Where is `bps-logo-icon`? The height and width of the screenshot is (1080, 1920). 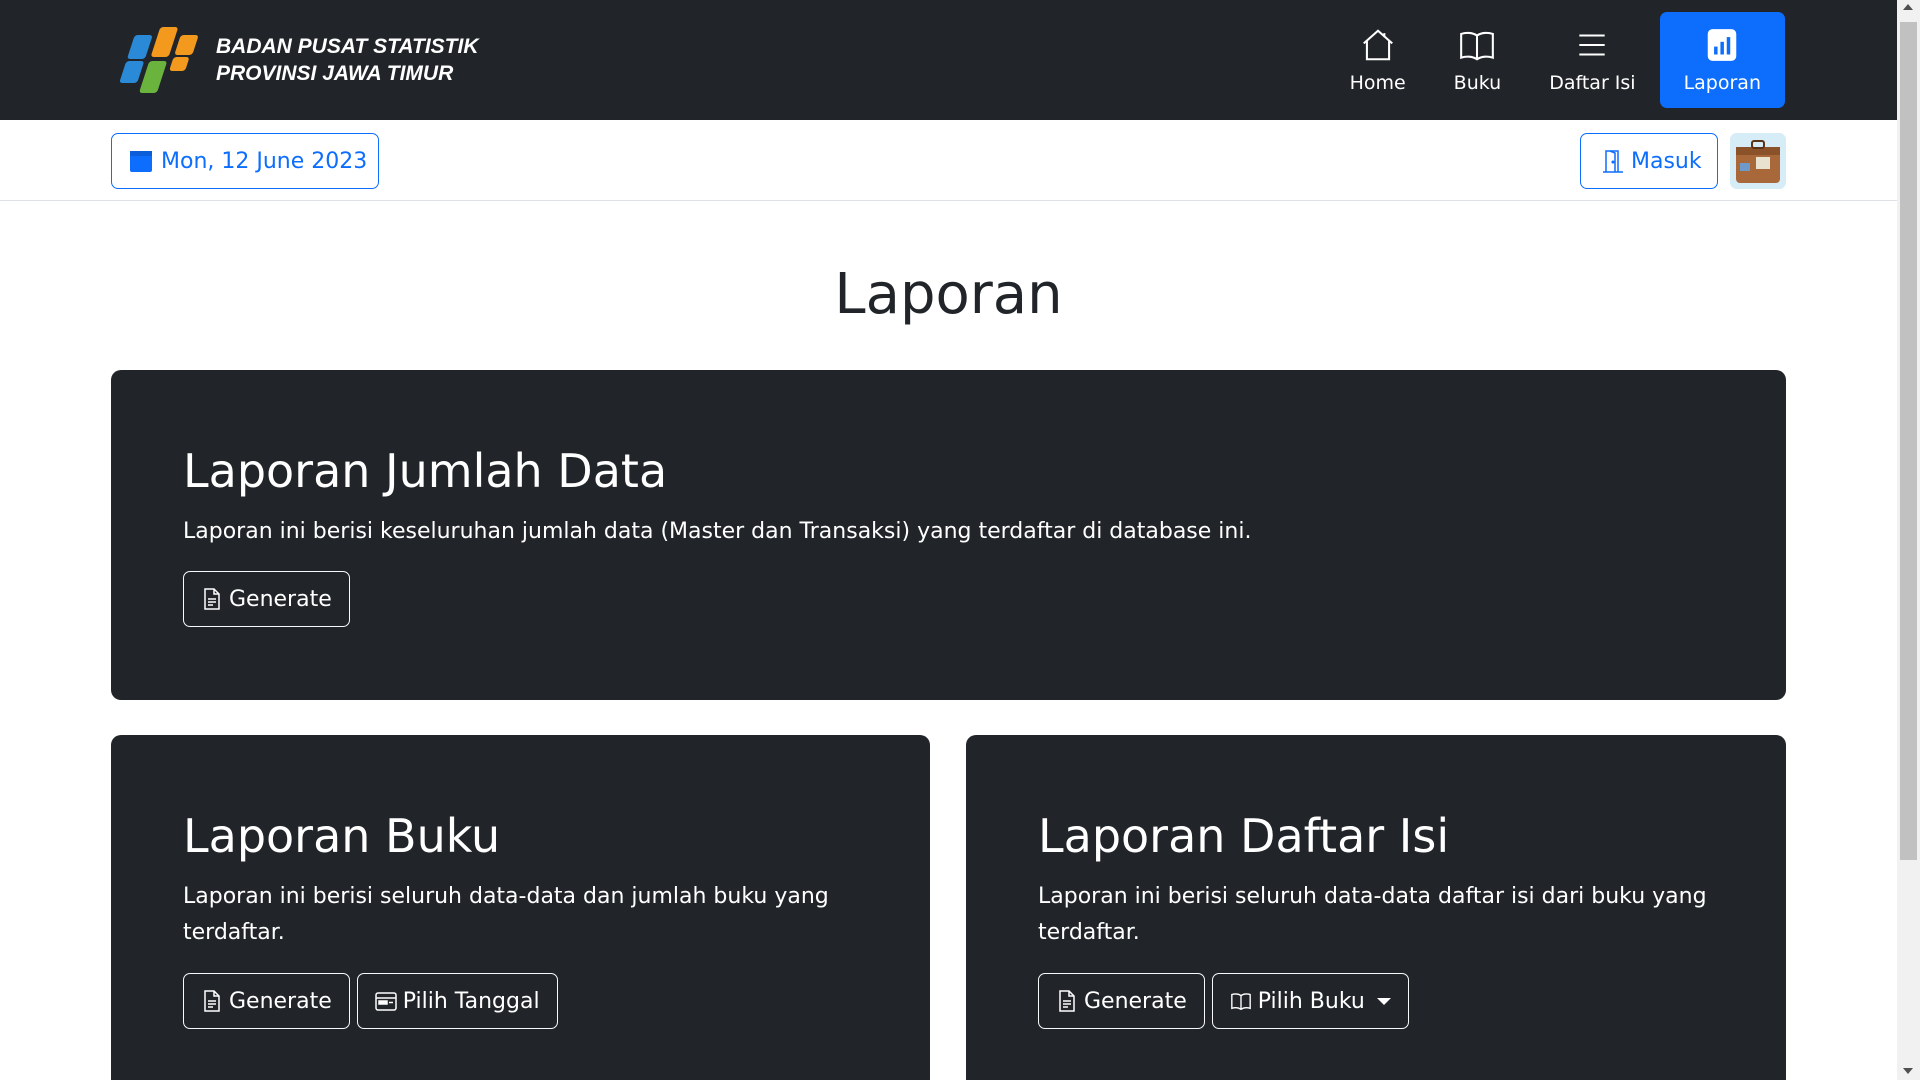
bps-logo-icon is located at coordinates (158, 60).